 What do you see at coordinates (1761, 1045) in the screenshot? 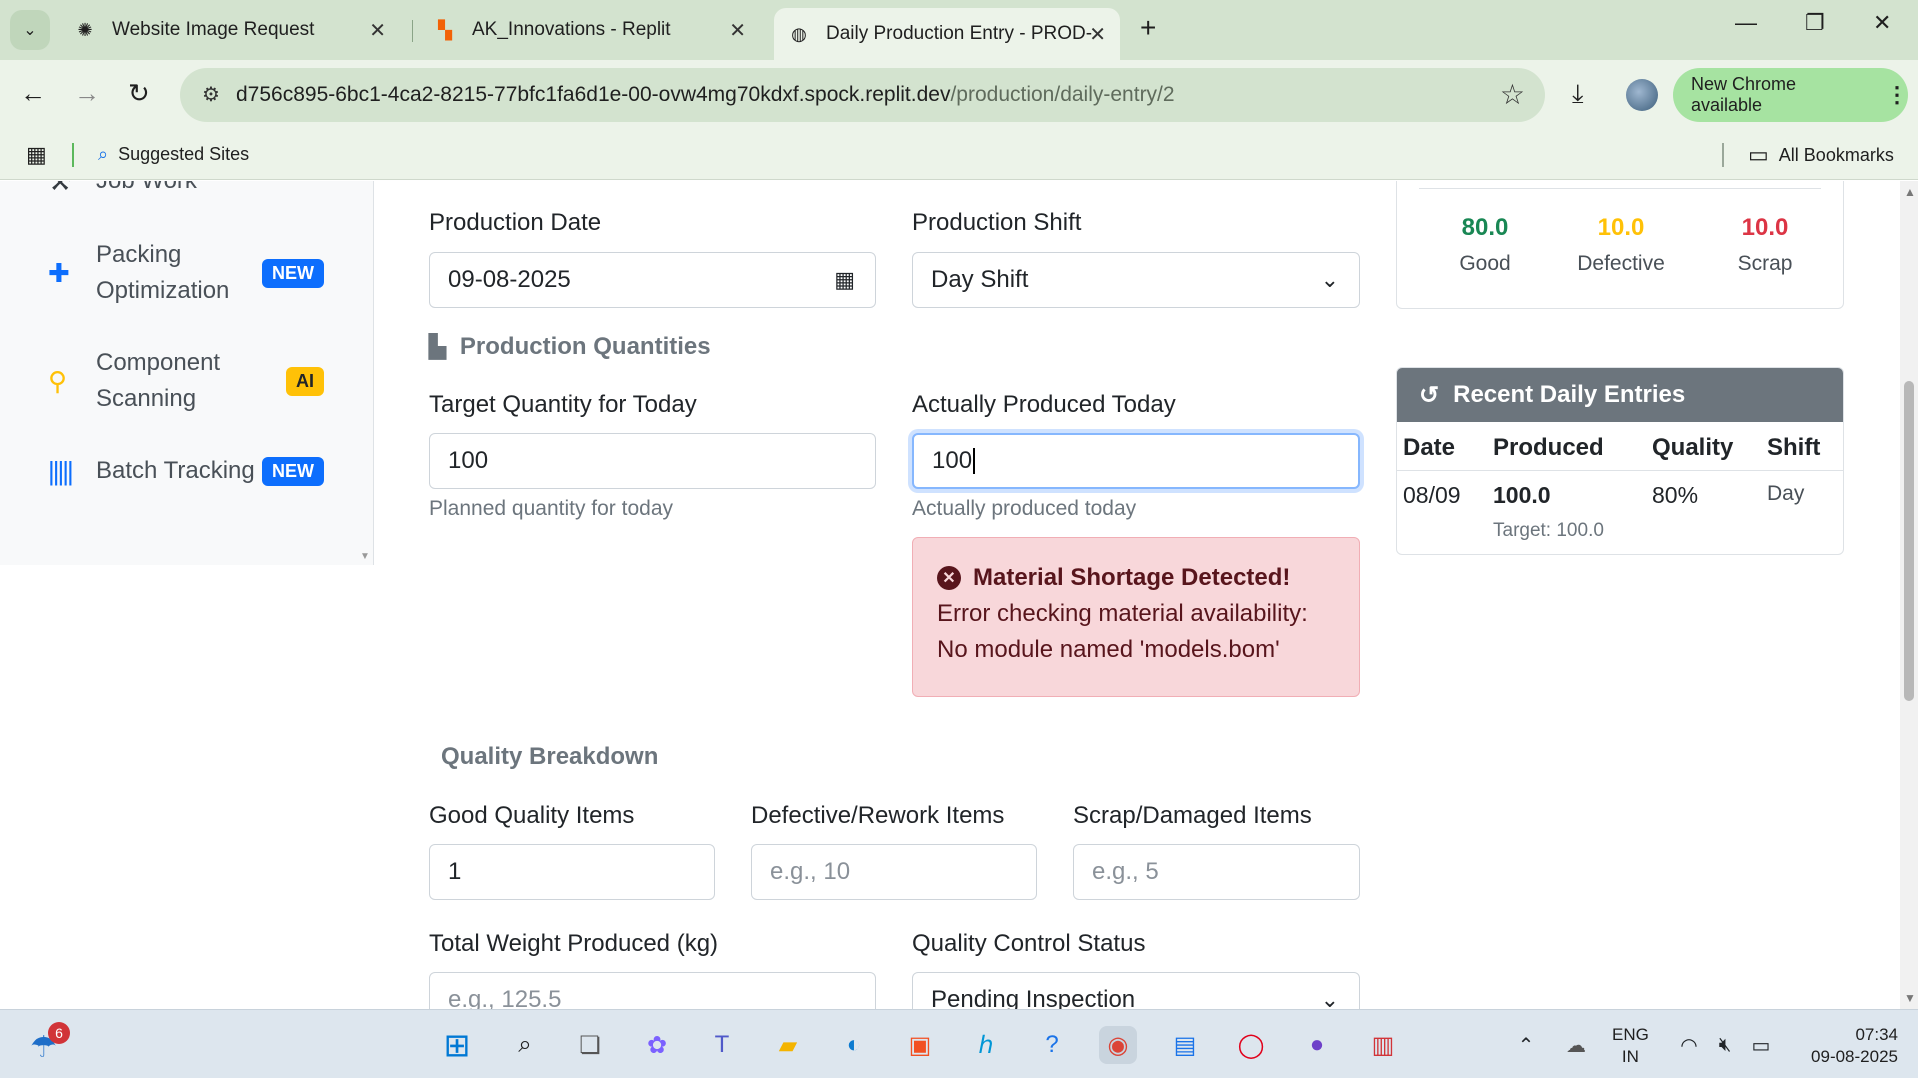
I see `battery-icon: ▭` at bounding box center [1761, 1045].